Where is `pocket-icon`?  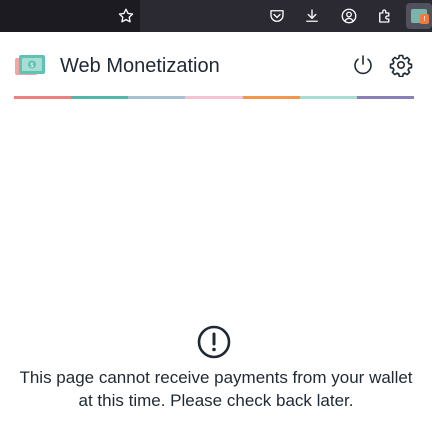
pocket-icon is located at coordinates (277, 16).